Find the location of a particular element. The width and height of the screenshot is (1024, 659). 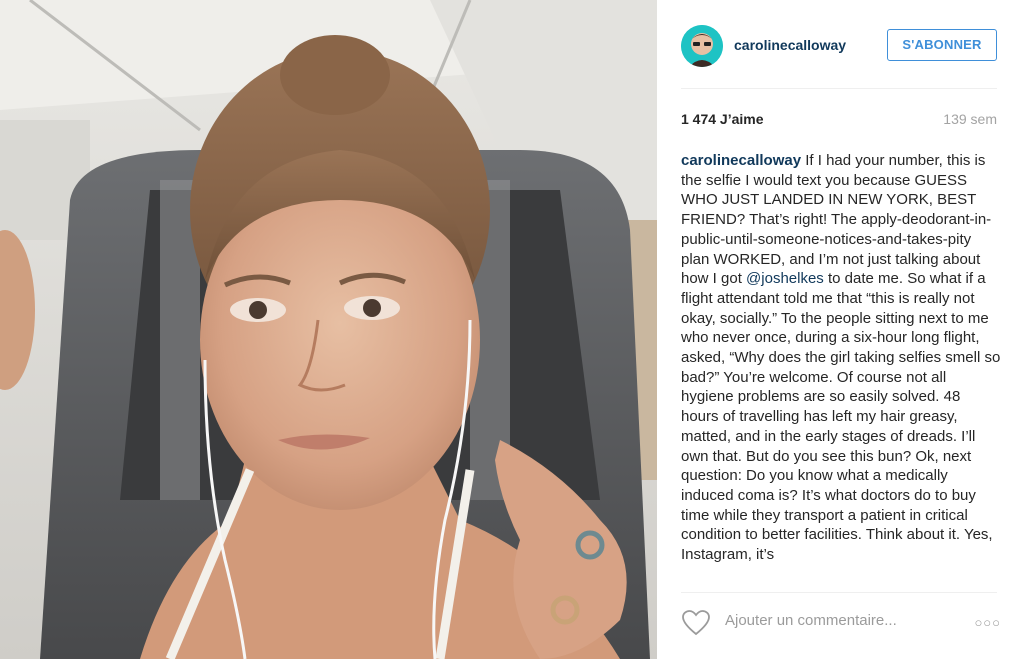

ellipsis-icon: ○○○ is located at coordinates (987, 622).